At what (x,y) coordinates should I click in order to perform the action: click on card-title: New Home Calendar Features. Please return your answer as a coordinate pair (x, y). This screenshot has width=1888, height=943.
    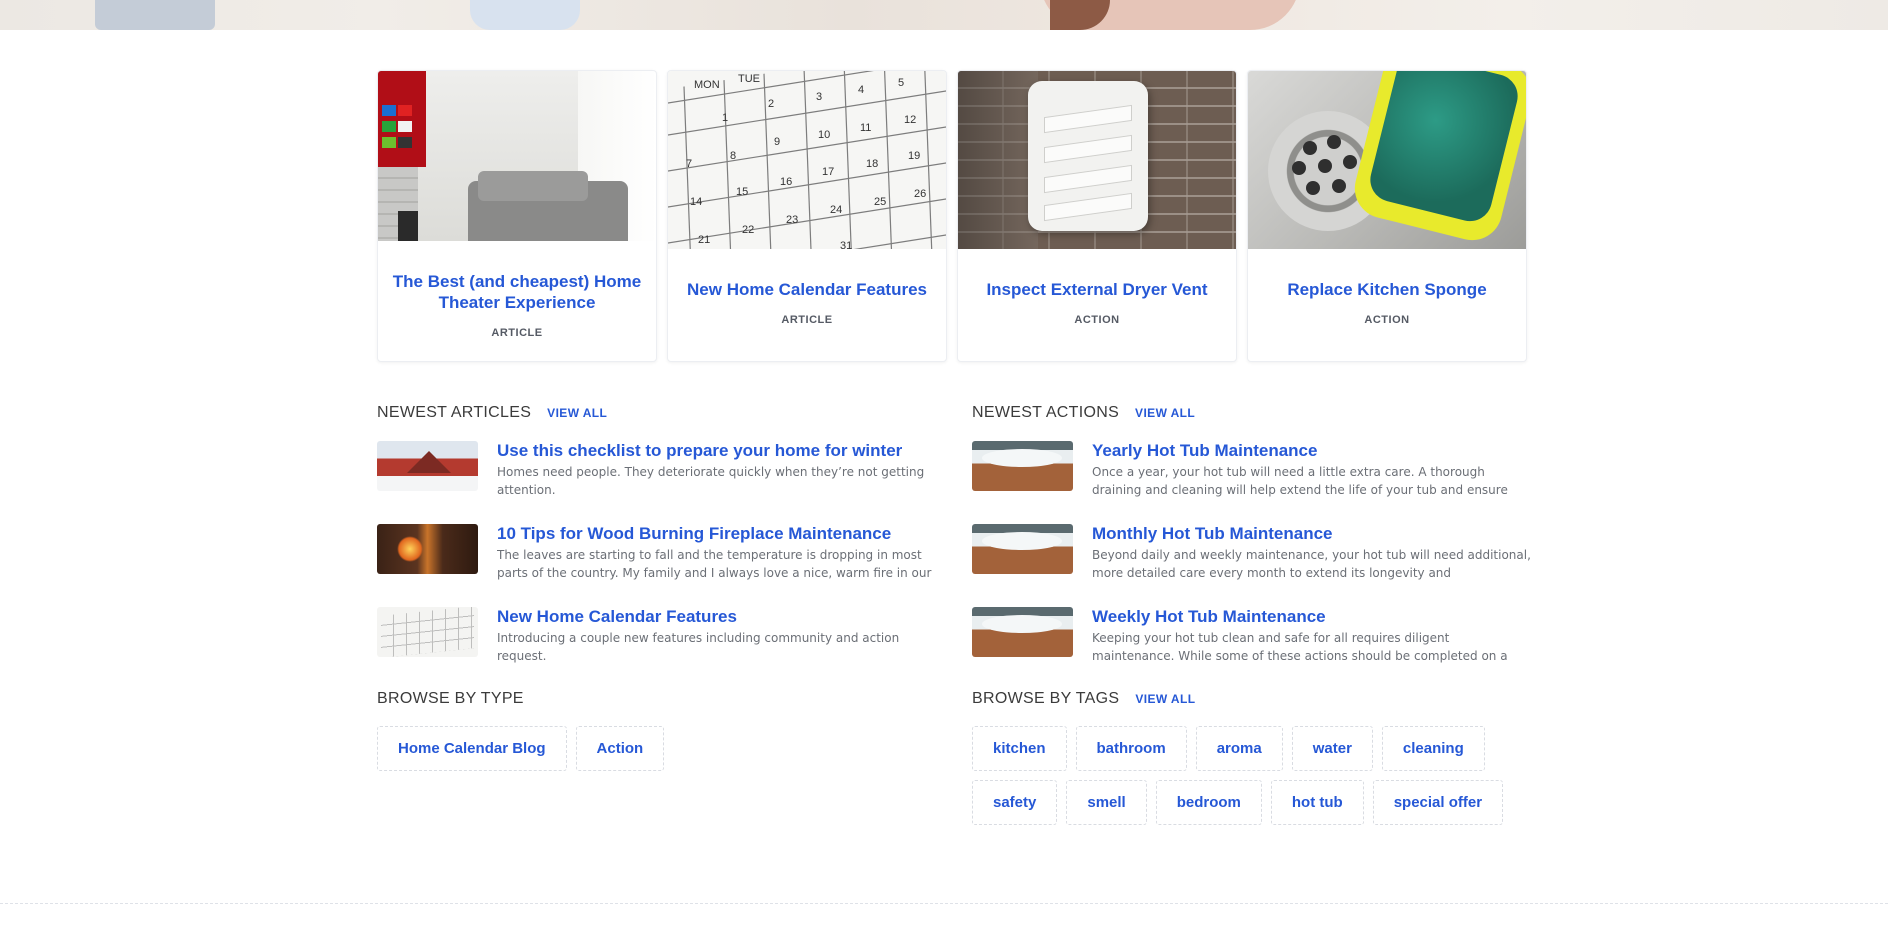
    Looking at the image, I should click on (807, 289).